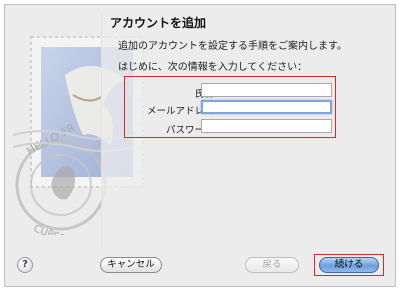 The image size is (400, 291). Describe the element at coordinates (266, 107) in the screenshot. I see `email-field` at that location.